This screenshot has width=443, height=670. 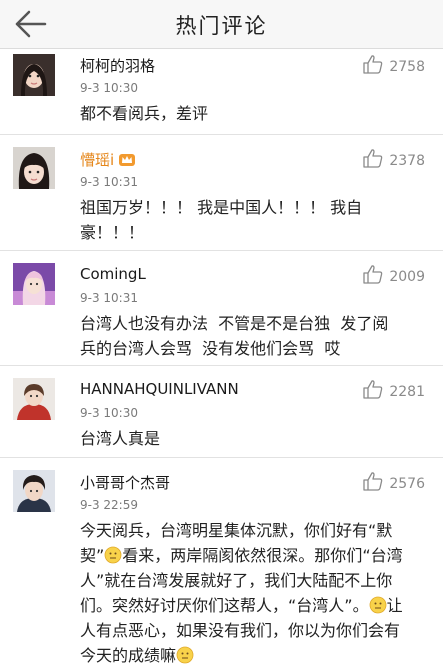 I want to click on like-button: 2576, so click(x=394, y=482).